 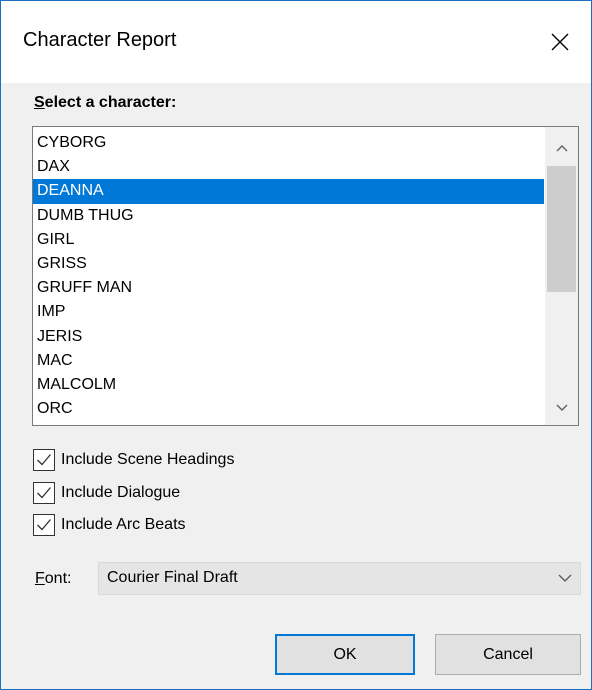 I want to click on scroll-down-button, so click(x=561, y=408).